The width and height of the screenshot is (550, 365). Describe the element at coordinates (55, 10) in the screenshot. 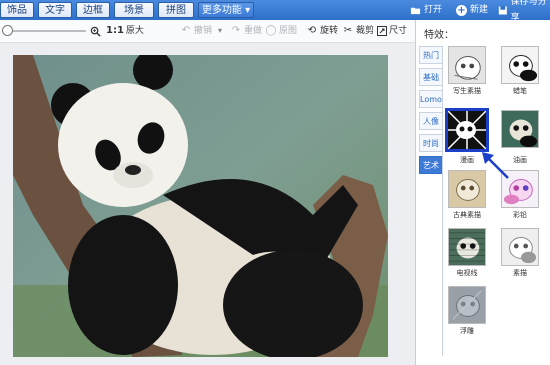

I see `tab-text: 文字` at that location.